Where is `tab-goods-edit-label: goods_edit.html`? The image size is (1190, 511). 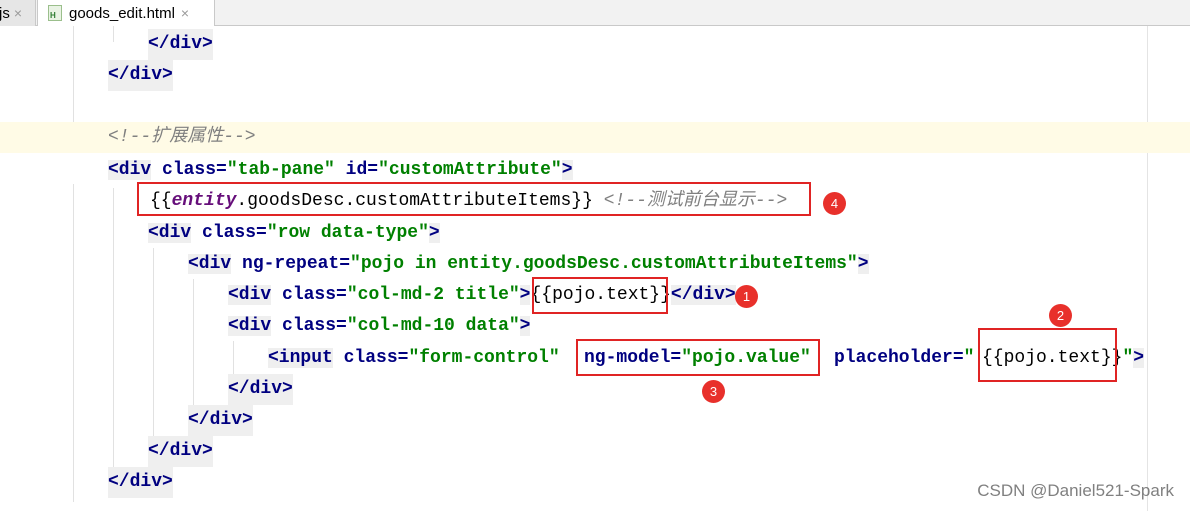 tab-goods-edit-label: goods_edit.html is located at coordinates (122, 13).